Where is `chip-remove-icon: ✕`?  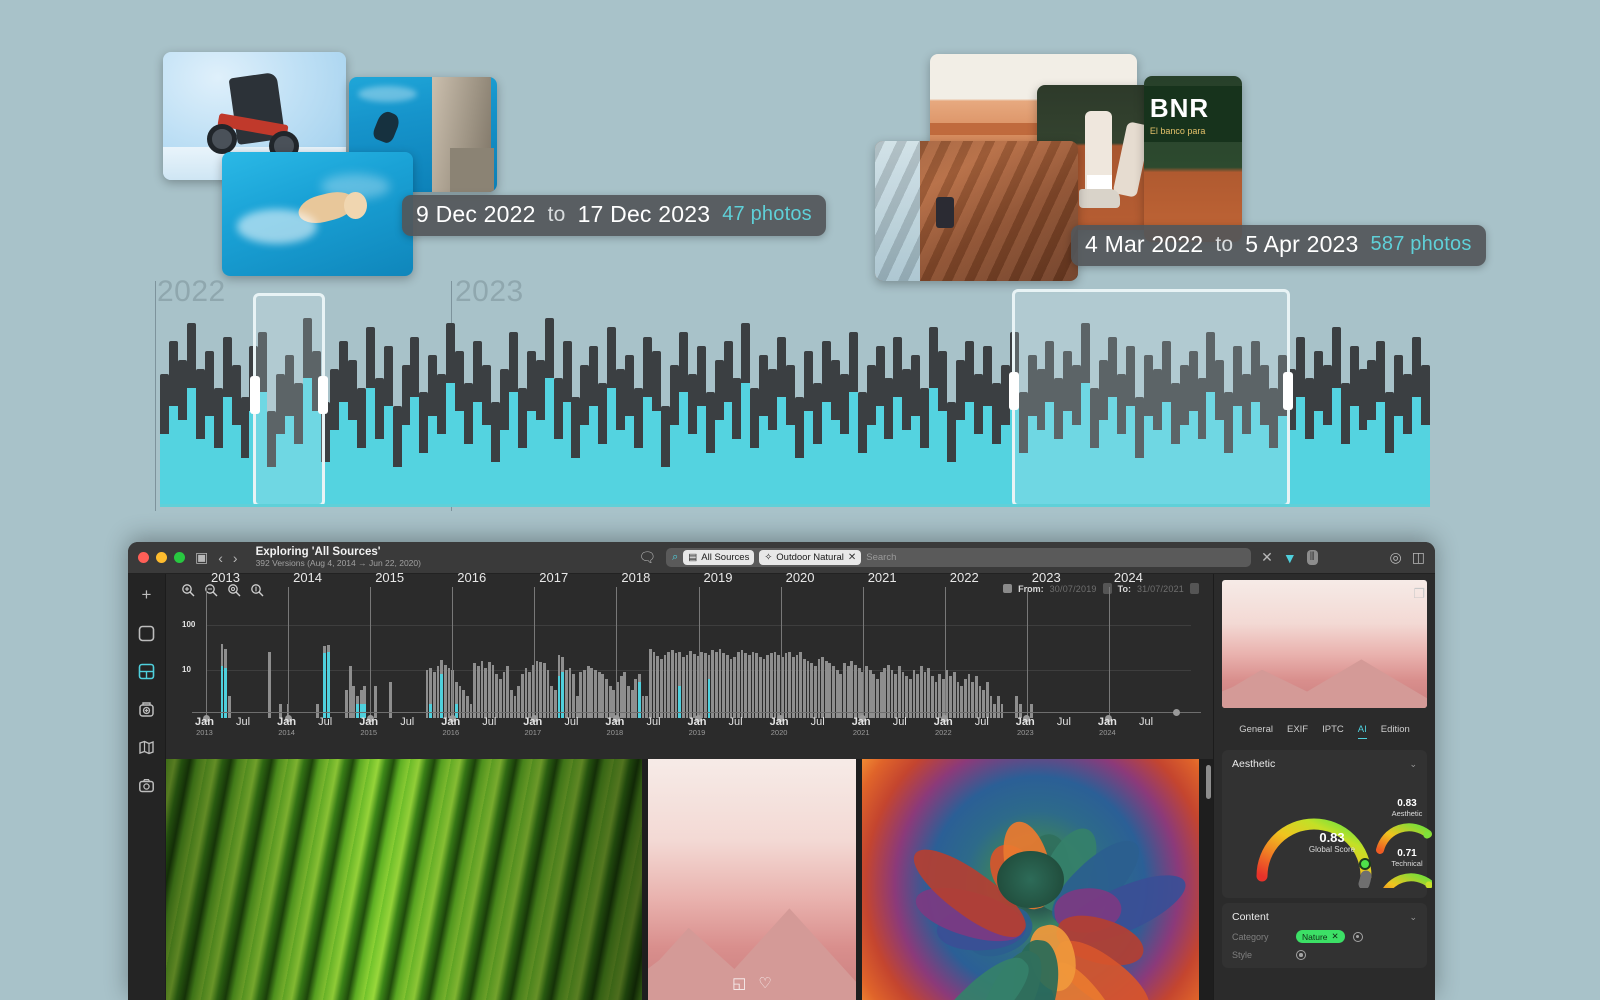
chip-remove-icon: ✕ is located at coordinates (852, 557).